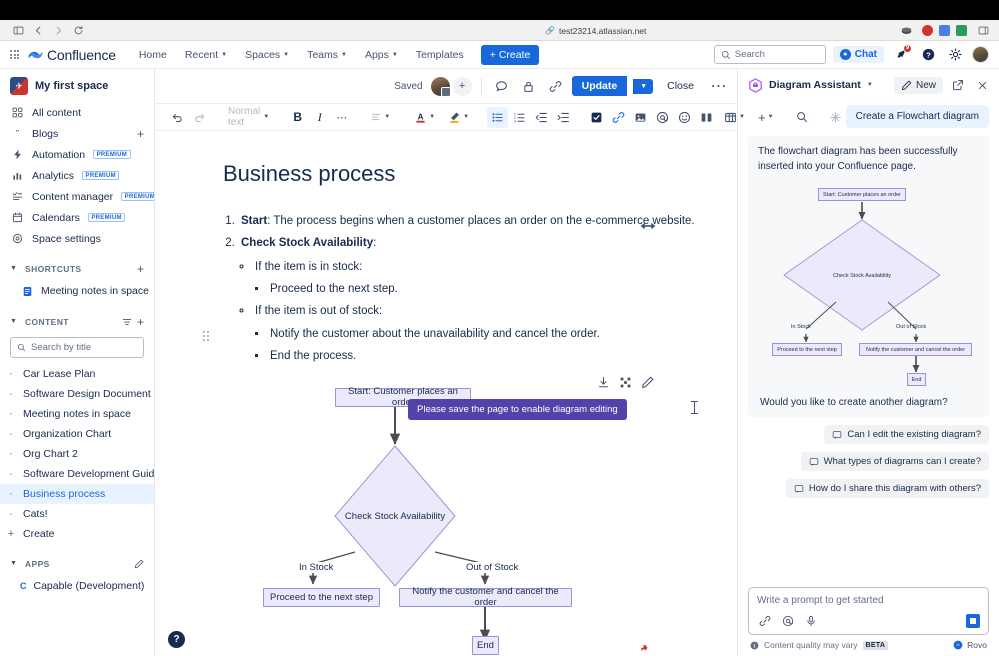 This screenshot has height=656, width=999. I want to click on update-dropdown-button: ▼, so click(643, 86).